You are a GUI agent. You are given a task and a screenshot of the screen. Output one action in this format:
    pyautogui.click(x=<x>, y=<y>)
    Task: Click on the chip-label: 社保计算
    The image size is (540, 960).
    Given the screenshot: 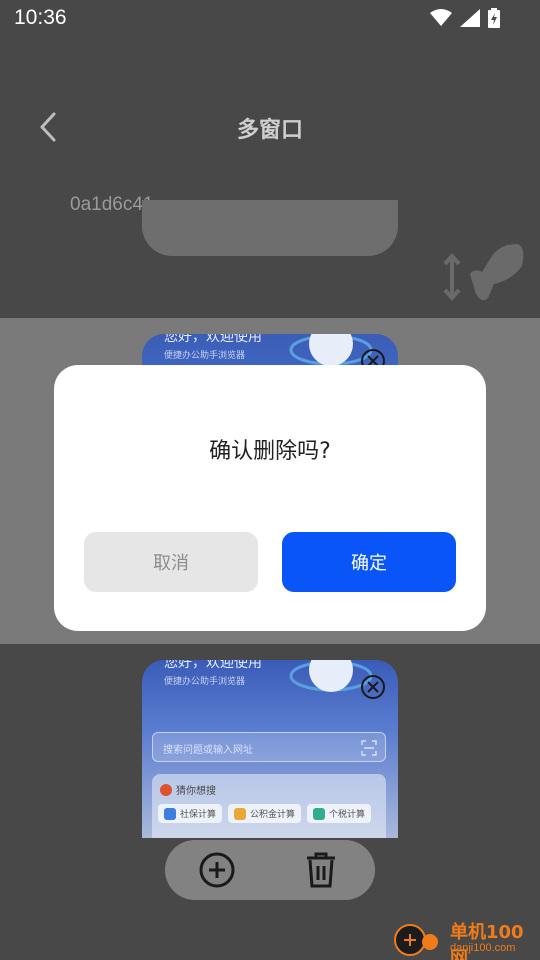 What is the action you would take?
    pyautogui.click(x=198, y=815)
    